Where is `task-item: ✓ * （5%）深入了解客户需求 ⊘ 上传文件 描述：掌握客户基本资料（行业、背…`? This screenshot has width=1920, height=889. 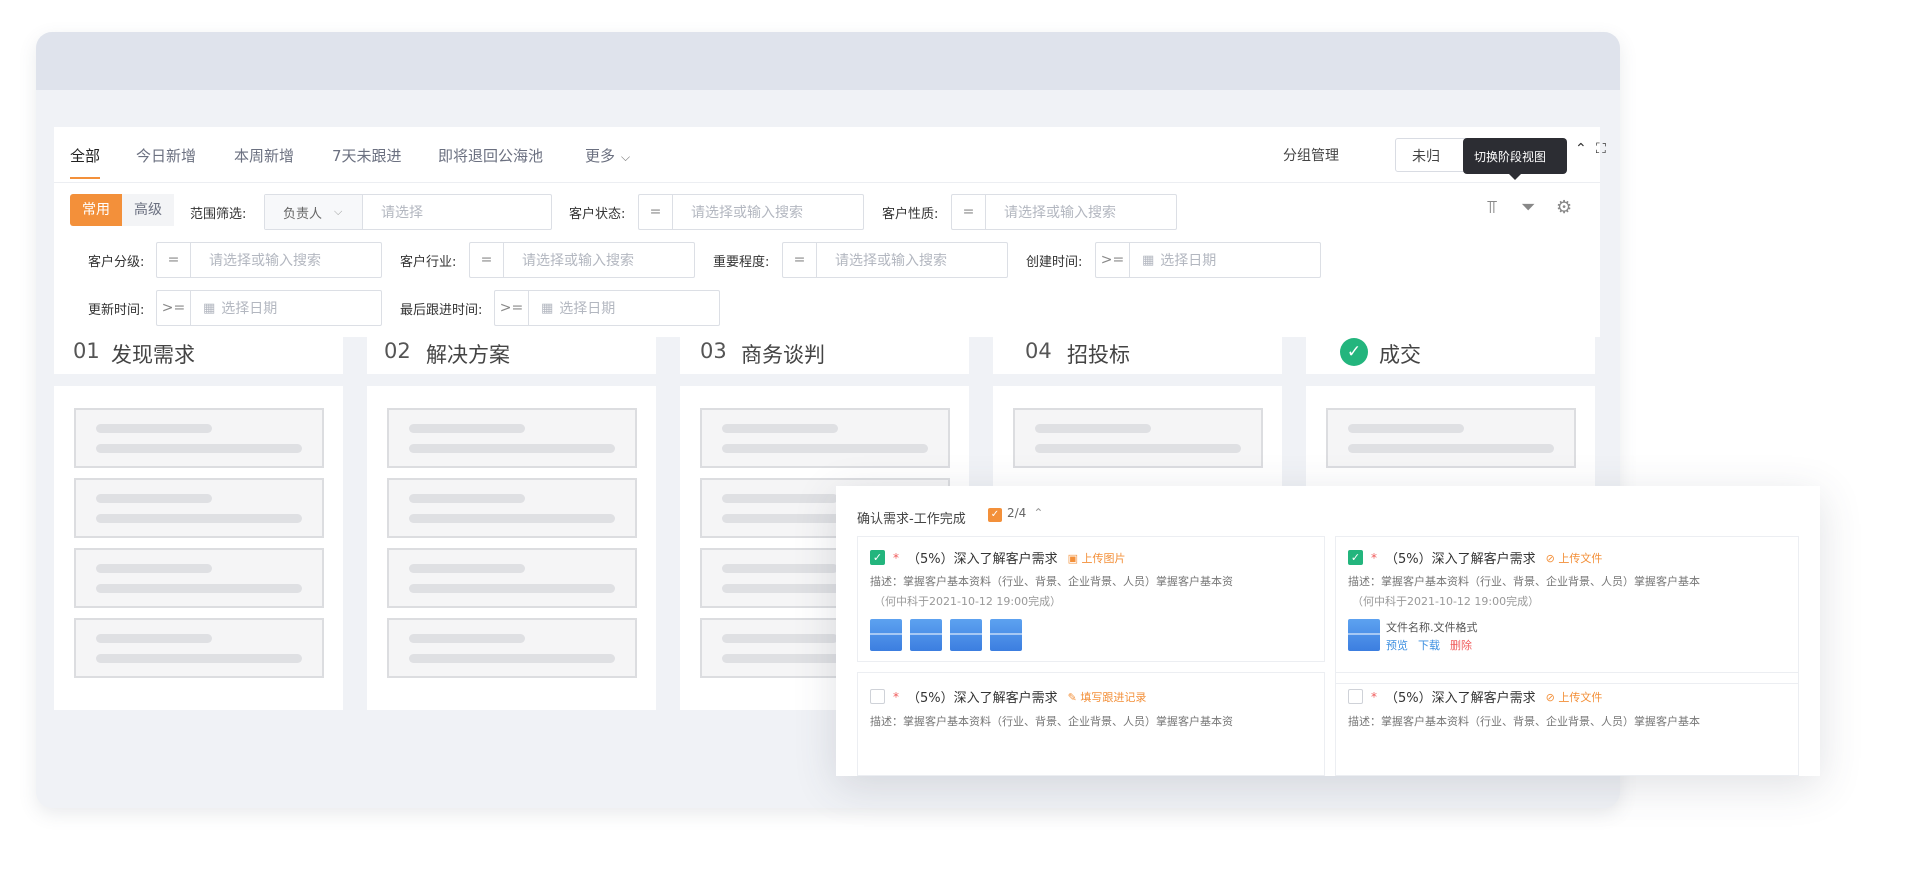
task-item: ✓ * （5%）深入了解客户需求 ⊘ 上传文件 描述：掌握客户基本资料（行业、背… is located at coordinates (1567, 610).